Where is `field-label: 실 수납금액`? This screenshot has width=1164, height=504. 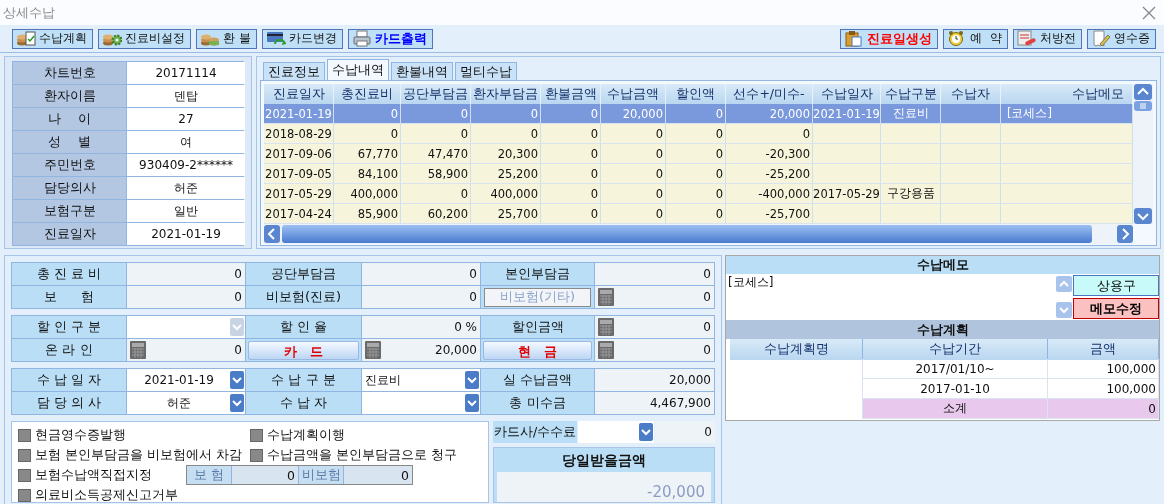
field-label: 실 수납금액 is located at coordinates (537, 380).